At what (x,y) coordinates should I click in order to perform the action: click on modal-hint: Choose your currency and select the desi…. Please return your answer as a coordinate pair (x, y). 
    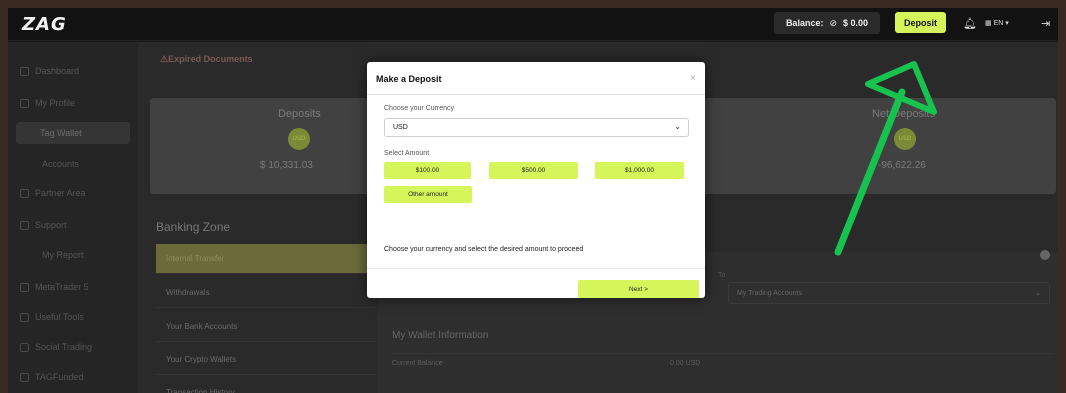
    Looking at the image, I should click on (484, 249).